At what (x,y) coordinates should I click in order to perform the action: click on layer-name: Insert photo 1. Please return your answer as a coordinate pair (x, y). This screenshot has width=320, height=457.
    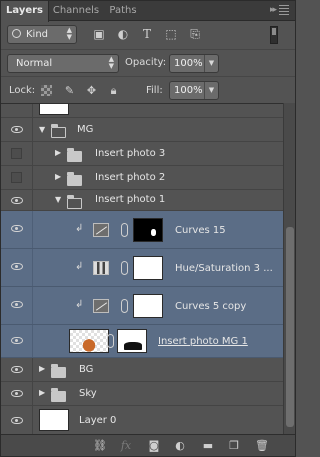
    Looking at the image, I should click on (130, 199).